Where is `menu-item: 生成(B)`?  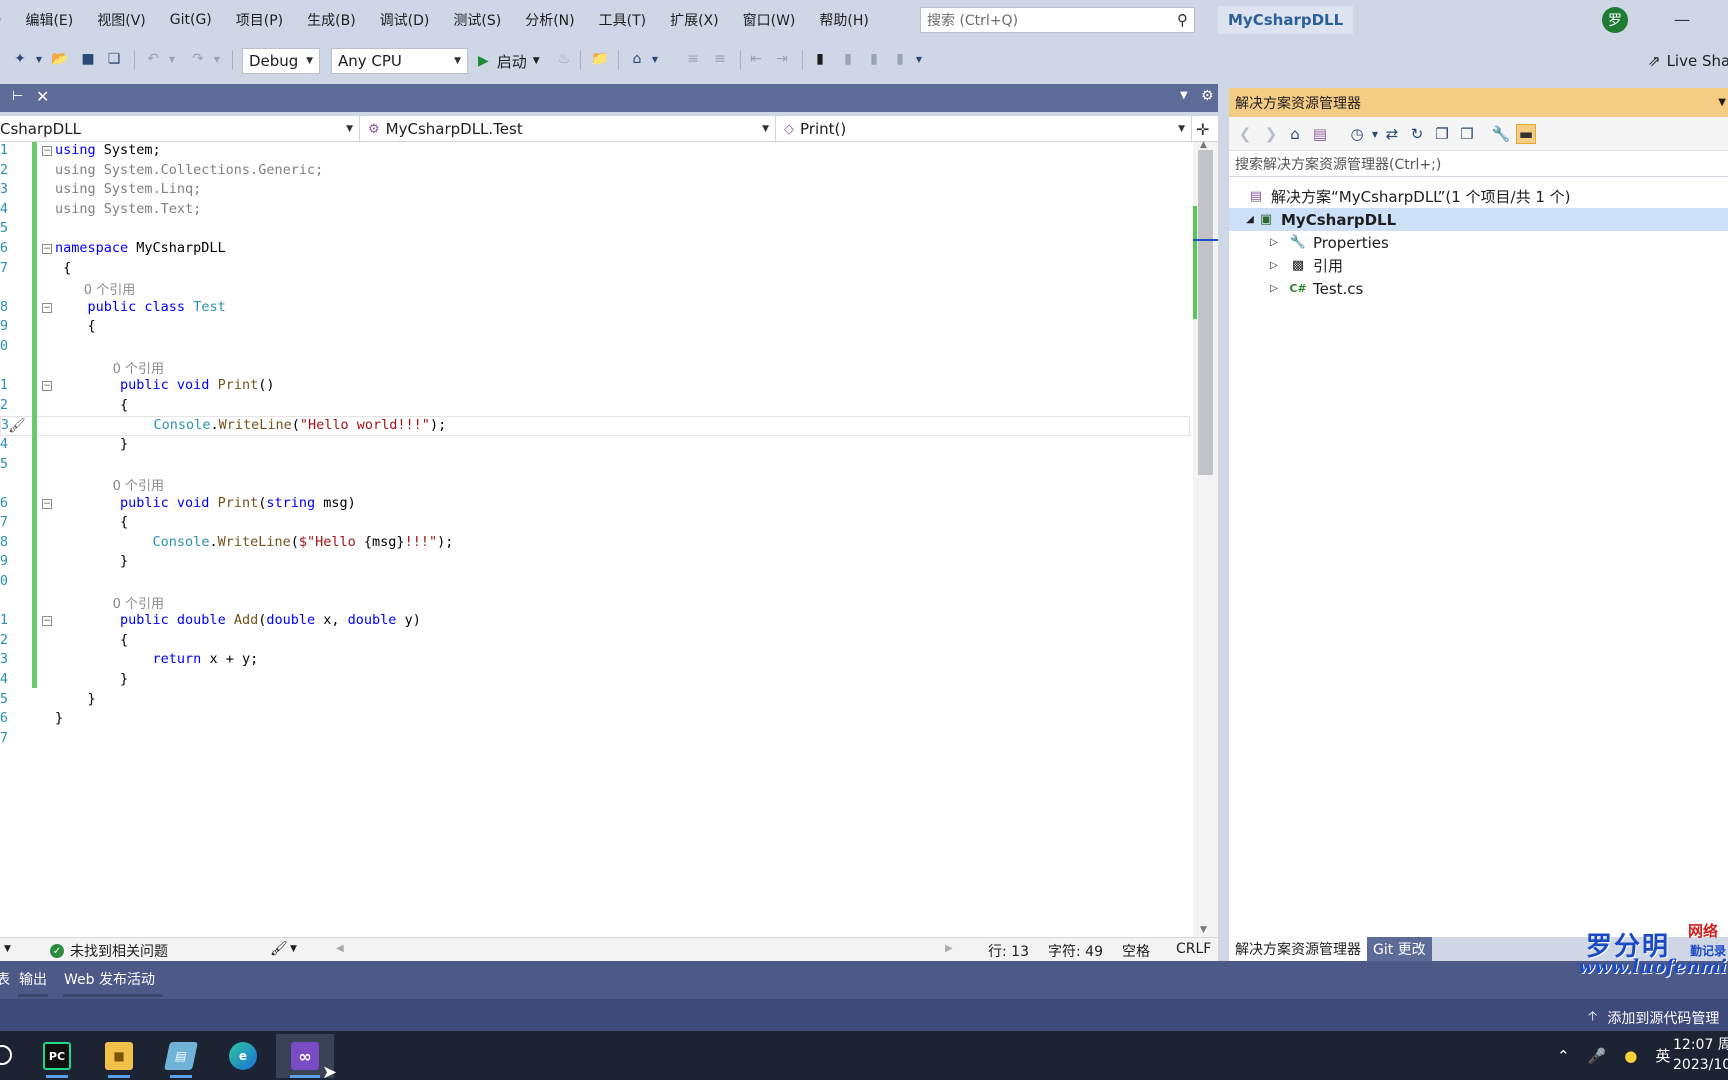
menu-item: 生成(B) is located at coordinates (331, 20).